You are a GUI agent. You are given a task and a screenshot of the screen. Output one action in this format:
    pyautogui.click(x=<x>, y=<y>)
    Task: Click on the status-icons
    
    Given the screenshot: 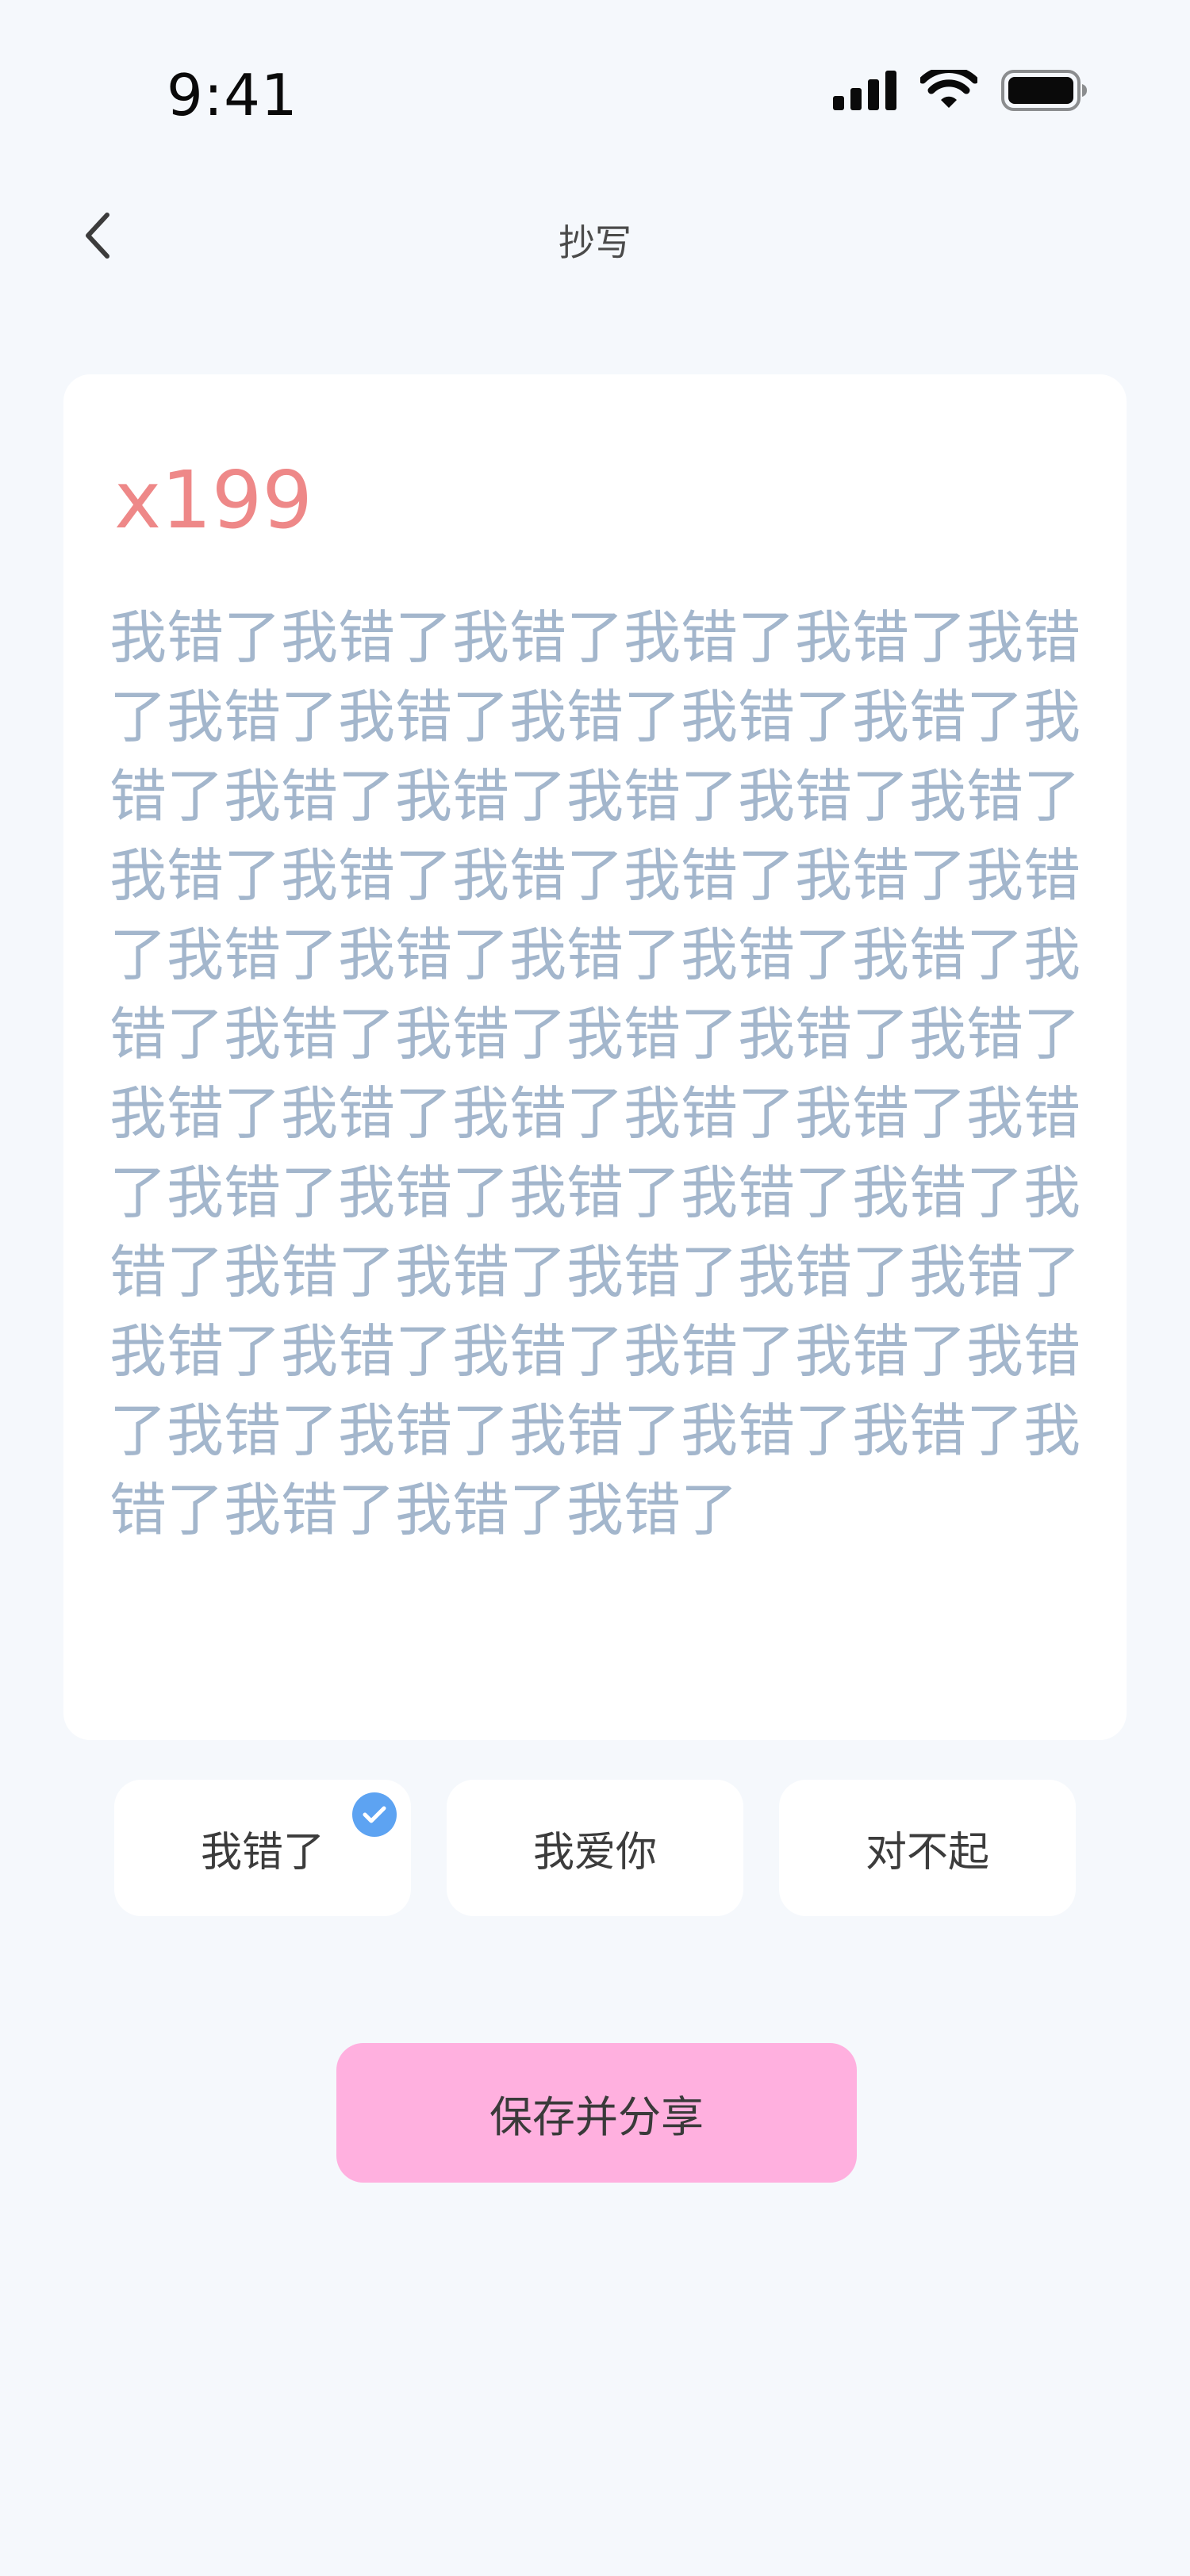 What is the action you would take?
    pyautogui.click(x=960, y=90)
    